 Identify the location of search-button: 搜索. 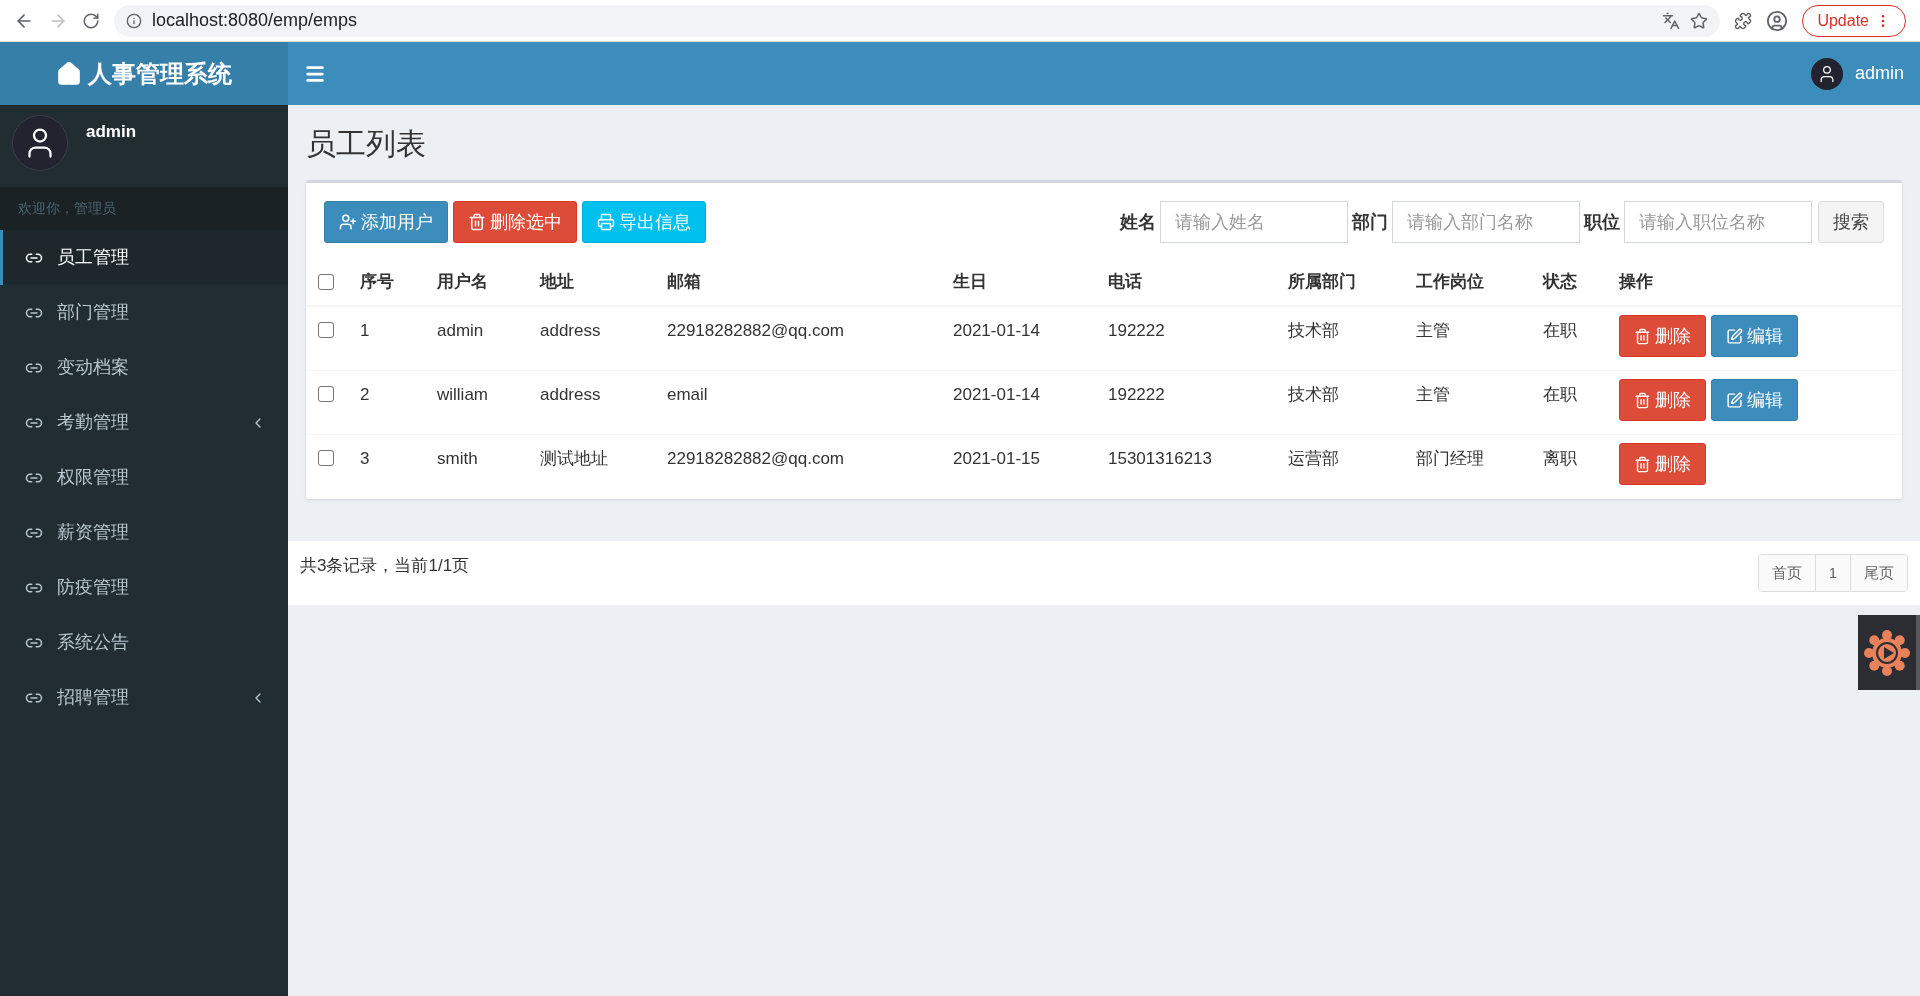
(1851, 222).